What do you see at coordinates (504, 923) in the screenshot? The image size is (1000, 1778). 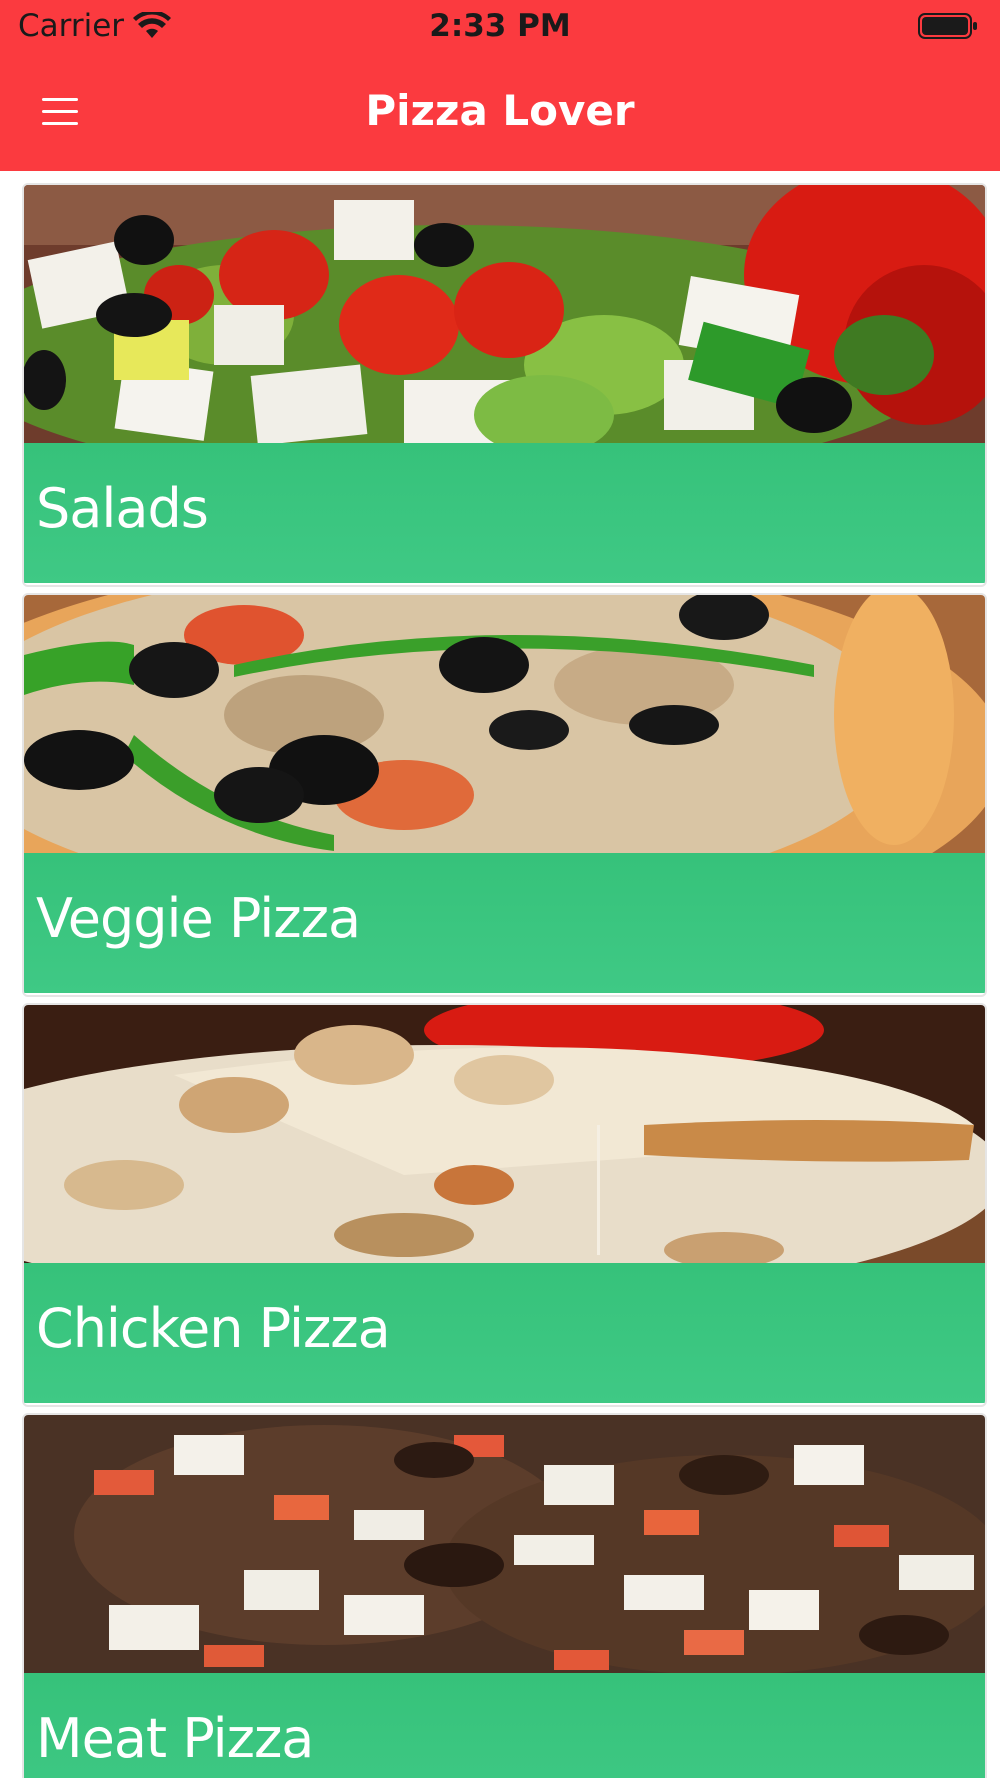 I see `category-label-band: Veggie Pizza` at bounding box center [504, 923].